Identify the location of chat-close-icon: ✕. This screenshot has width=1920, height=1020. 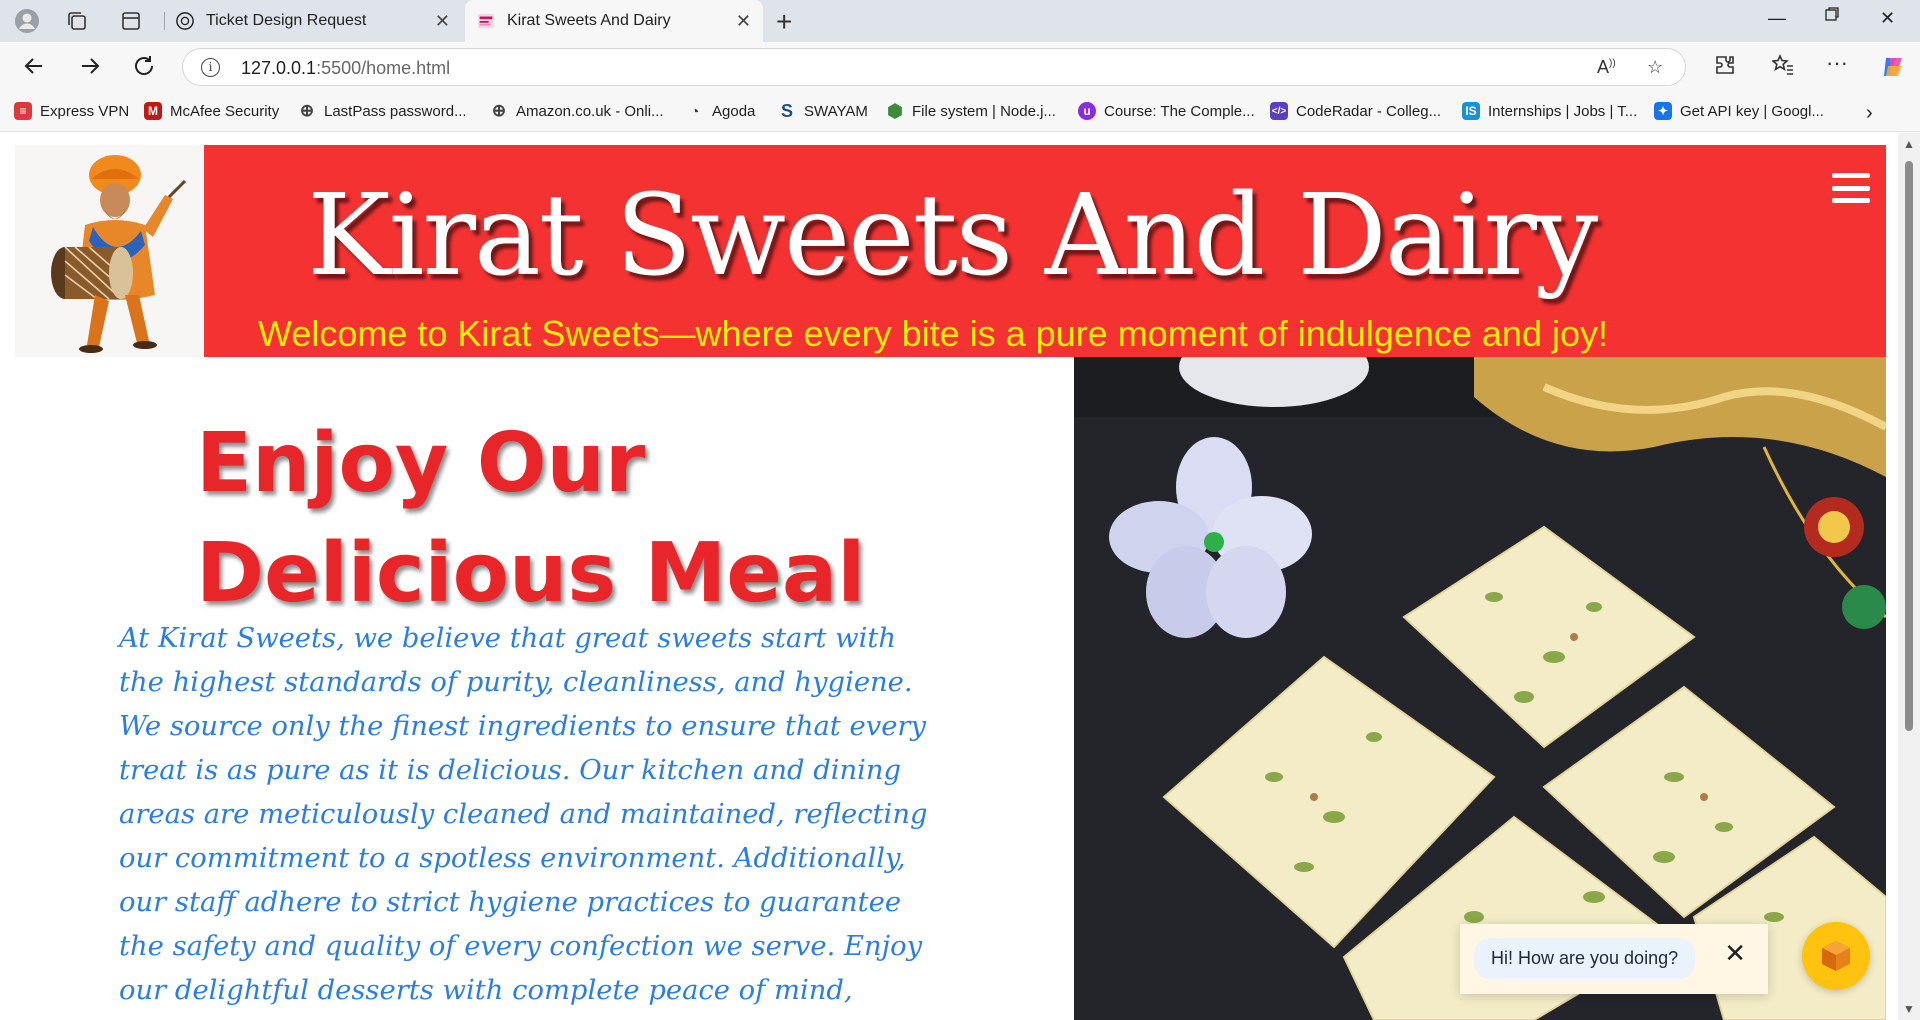
(1735, 953).